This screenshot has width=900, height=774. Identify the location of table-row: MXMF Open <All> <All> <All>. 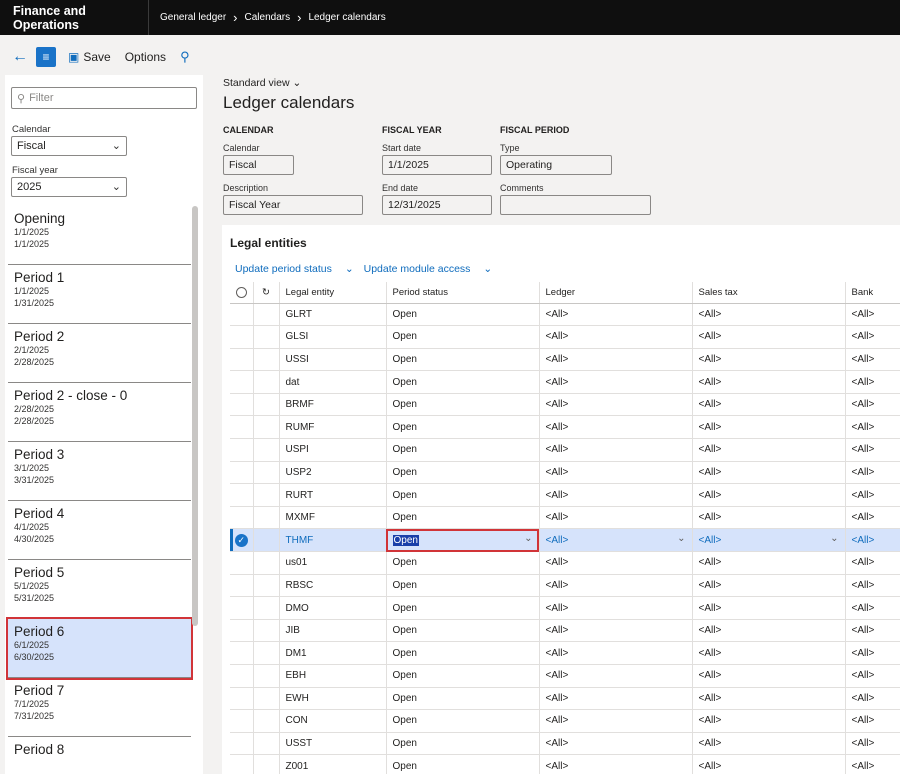
(565, 518).